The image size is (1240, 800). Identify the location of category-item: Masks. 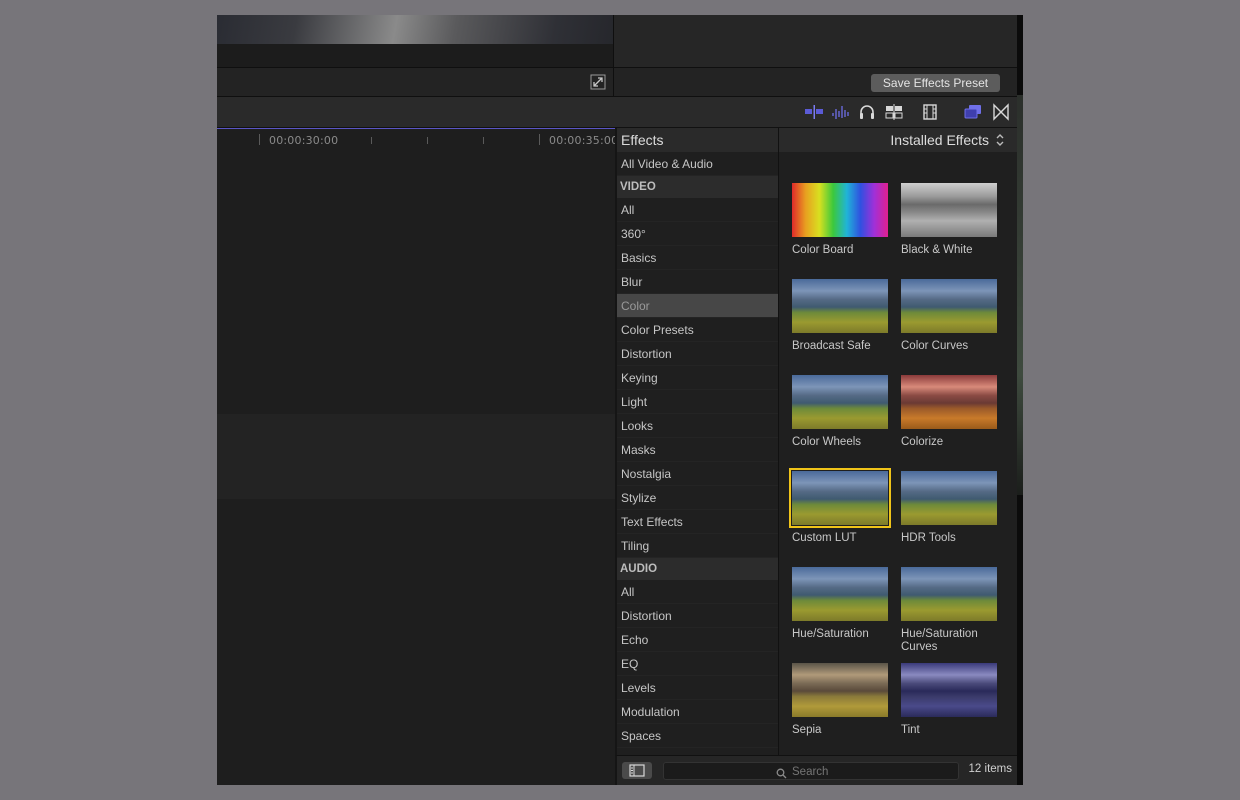
(697, 450).